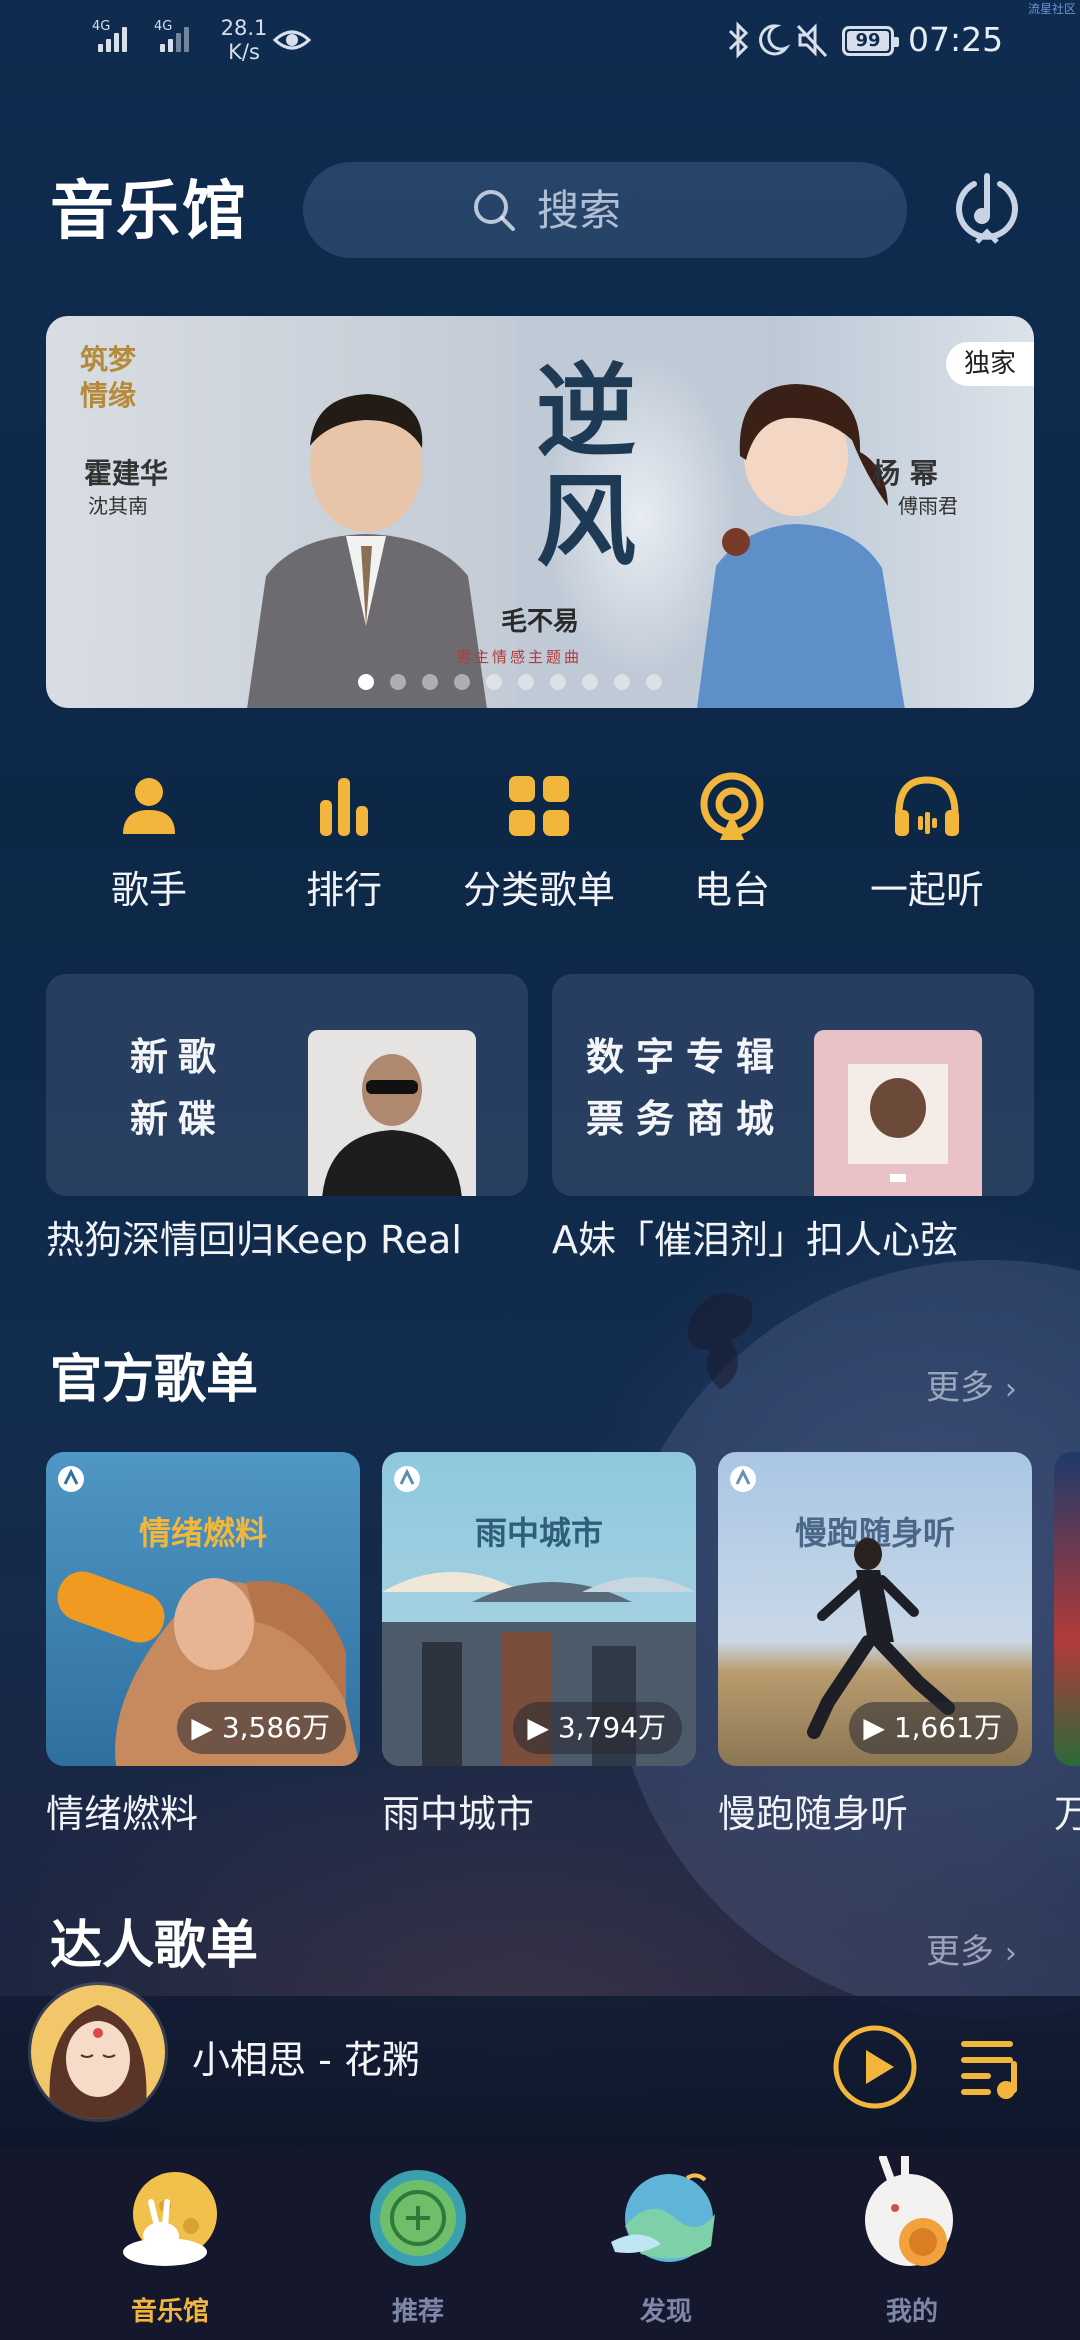 This screenshot has width=1080, height=2340. Describe the element at coordinates (1052, 9) in the screenshot. I see `watermark: 流星社区` at that location.